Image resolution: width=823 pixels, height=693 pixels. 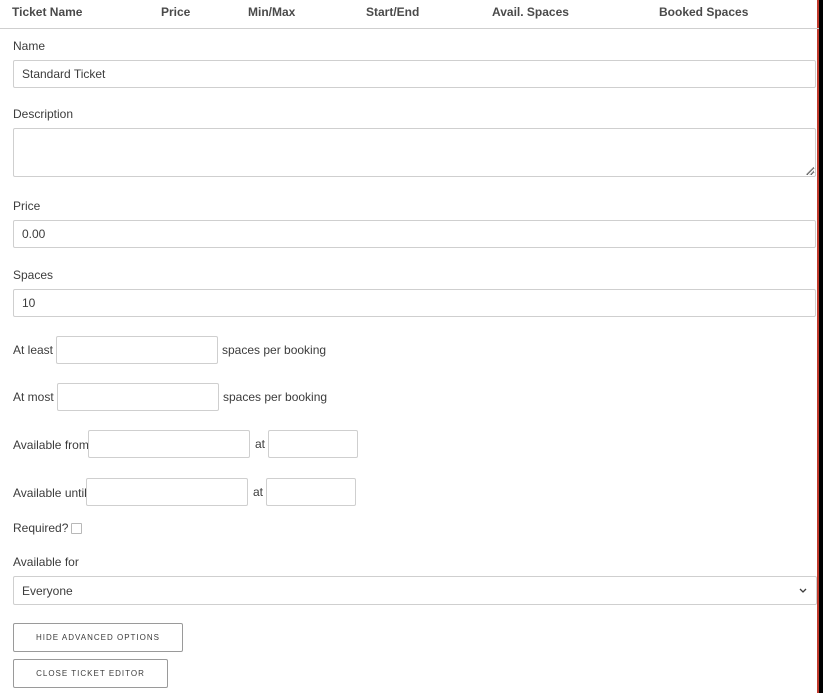 I want to click on spaces-input, so click(x=414, y=303).